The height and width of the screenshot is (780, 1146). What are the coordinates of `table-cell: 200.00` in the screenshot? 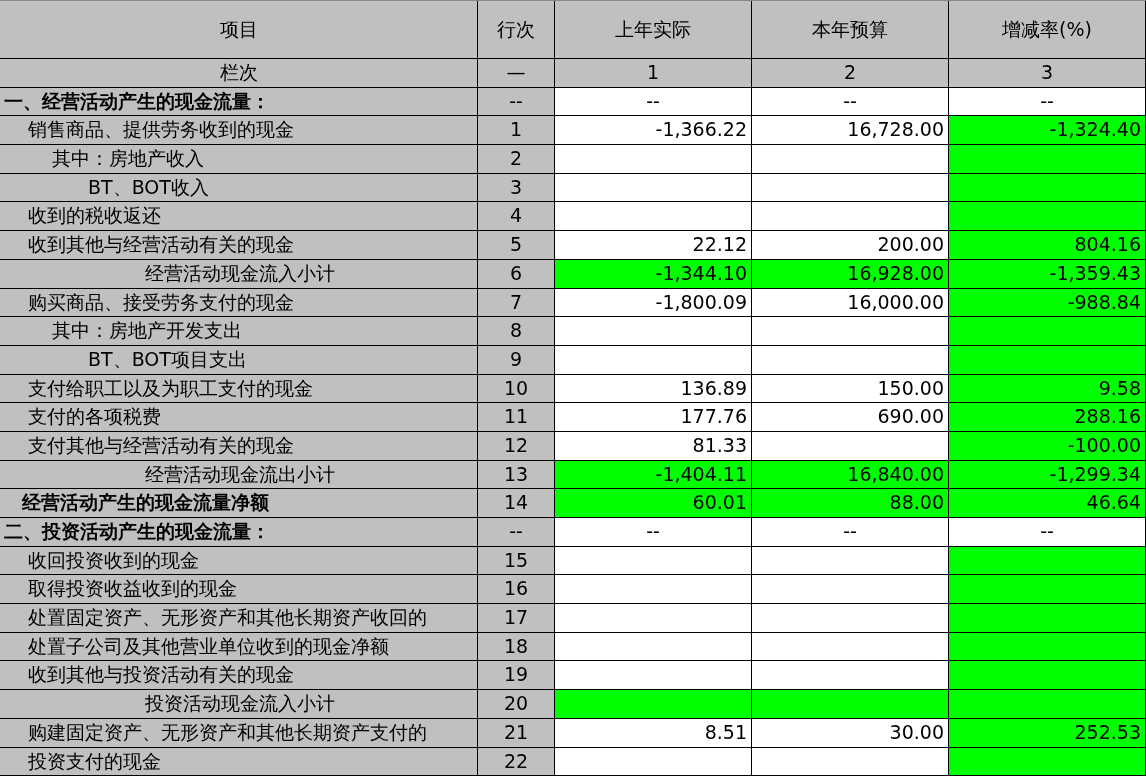 It's located at (850, 245).